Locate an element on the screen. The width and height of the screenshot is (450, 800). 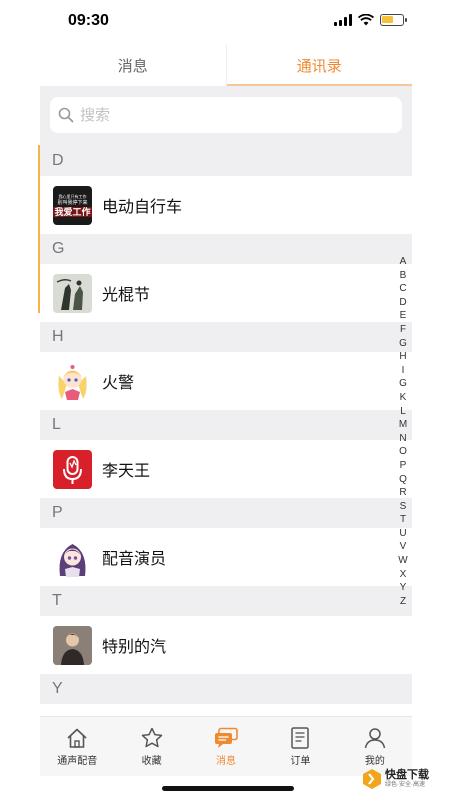
contact-row: 我心里只有工作 别叫我停下来 我爱工作 电动自行车 is located at coordinates (226, 205).